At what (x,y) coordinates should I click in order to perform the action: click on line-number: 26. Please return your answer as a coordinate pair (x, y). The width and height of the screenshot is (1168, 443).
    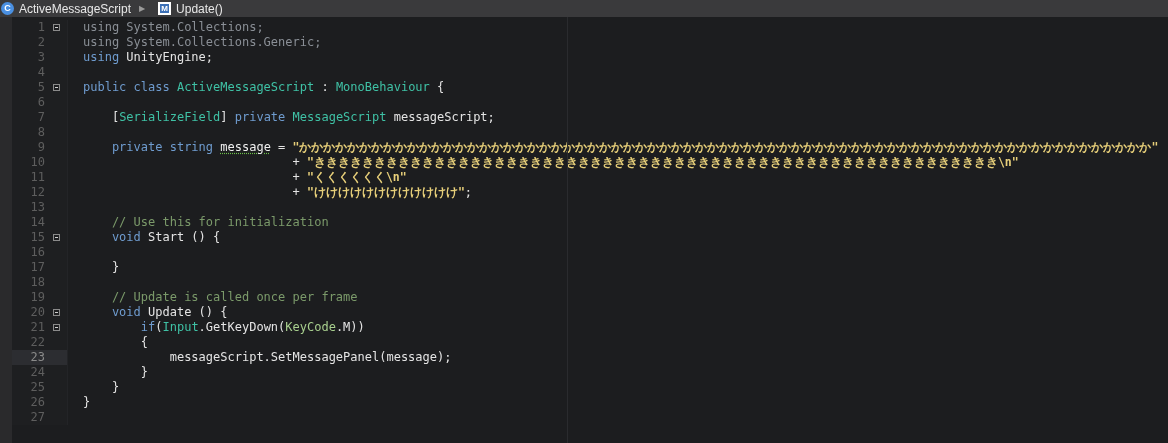
    Looking at the image, I should click on (37, 402).